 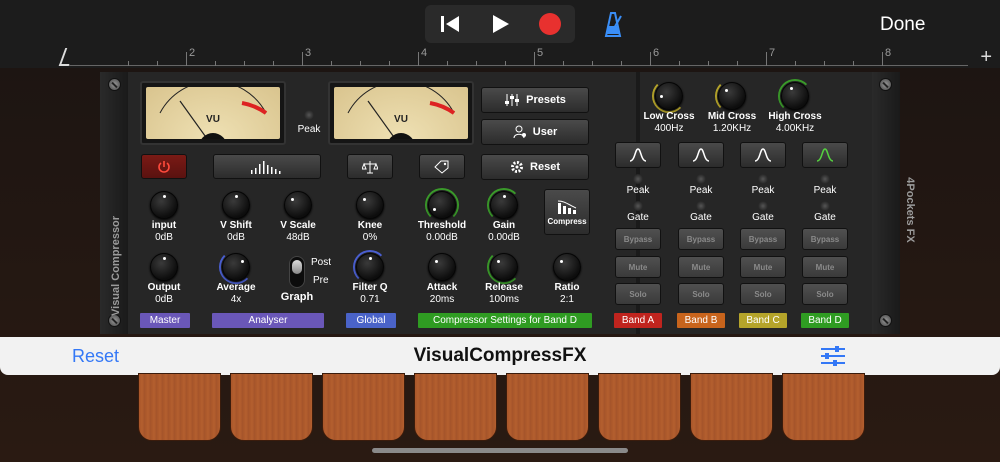 What do you see at coordinates (519, 132) in the screenshot?
I see `user-icon` at bounding box center [519, 132].